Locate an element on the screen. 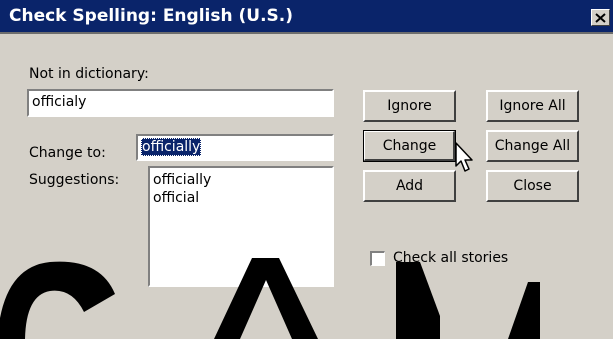 The width and height of the screenshot is (613, 339). ignore-all-button-label: Ignore All is located at coordinates (532, 106).